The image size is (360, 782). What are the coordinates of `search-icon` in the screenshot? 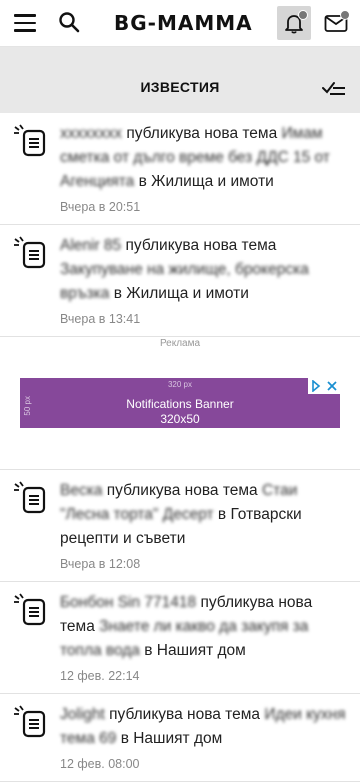 It's located at (69, 22).